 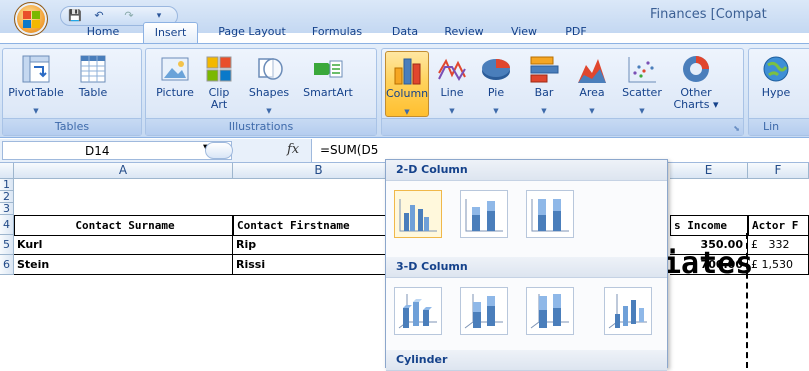 I want to click on other-charts-label: Other Charts ▾, so click(x=696, y=99).